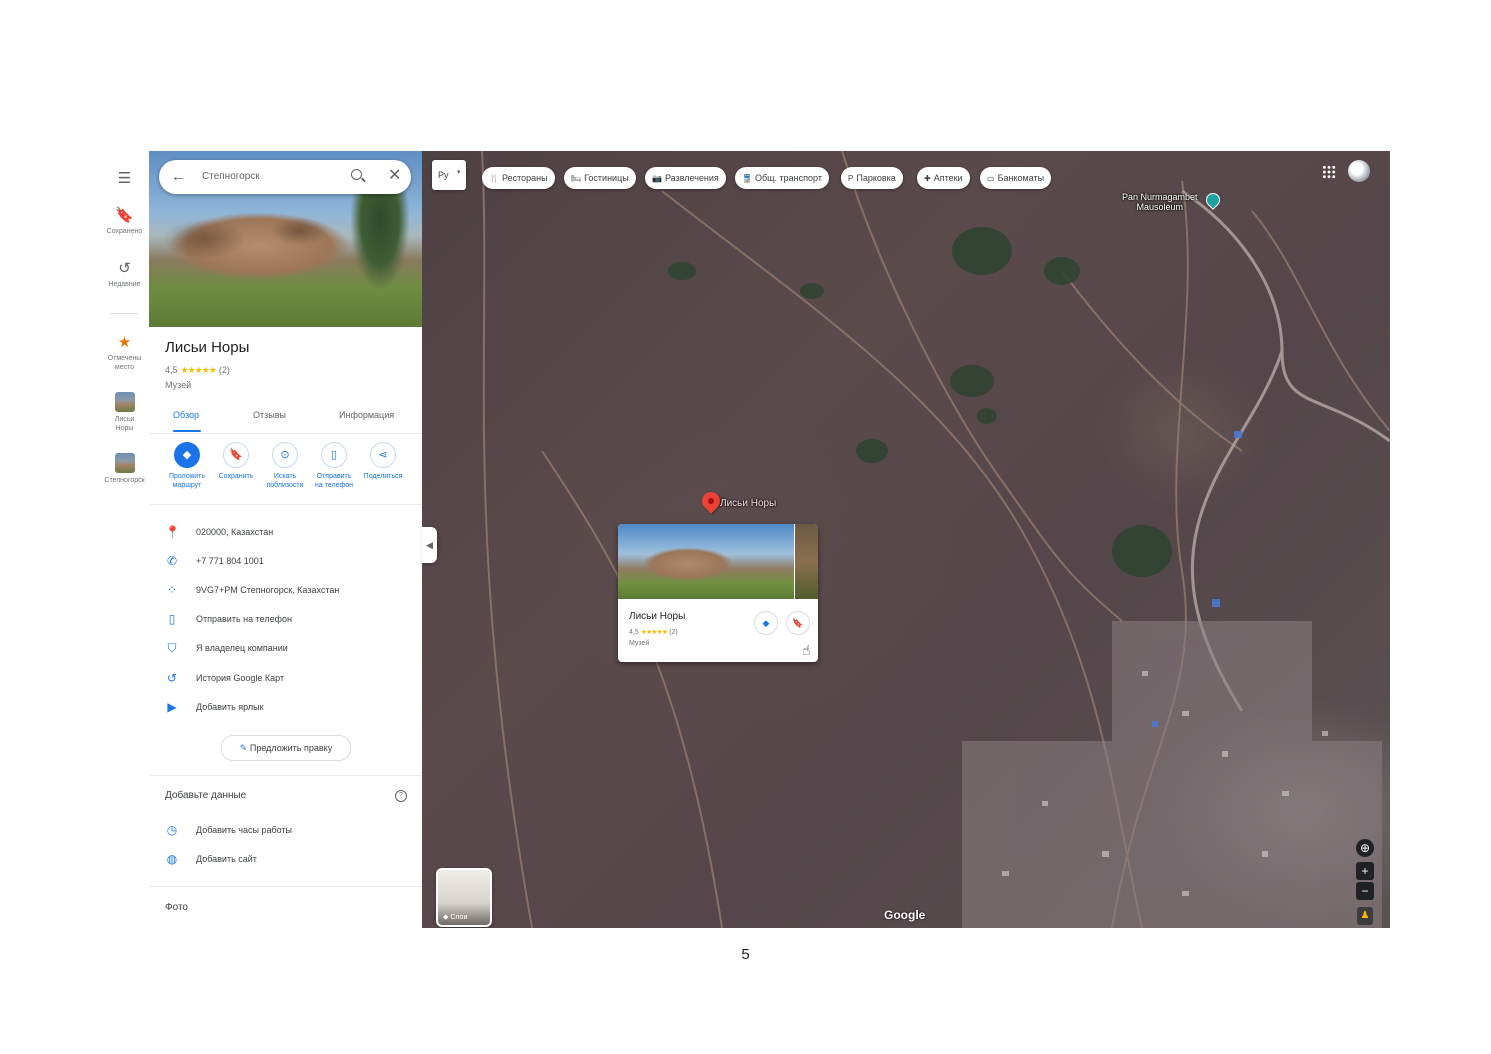 The width and height of the screenshot is (1491, 1054). What do you see at coordinates (446, 917) in the screenshot?
I see `layers-icon: ◆` at bounding box center [446, 917].